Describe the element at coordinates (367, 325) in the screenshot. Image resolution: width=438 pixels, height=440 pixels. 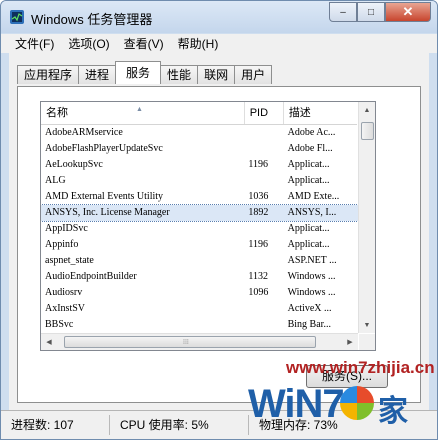
I see `scroll-down-icon: ▼` at that location.